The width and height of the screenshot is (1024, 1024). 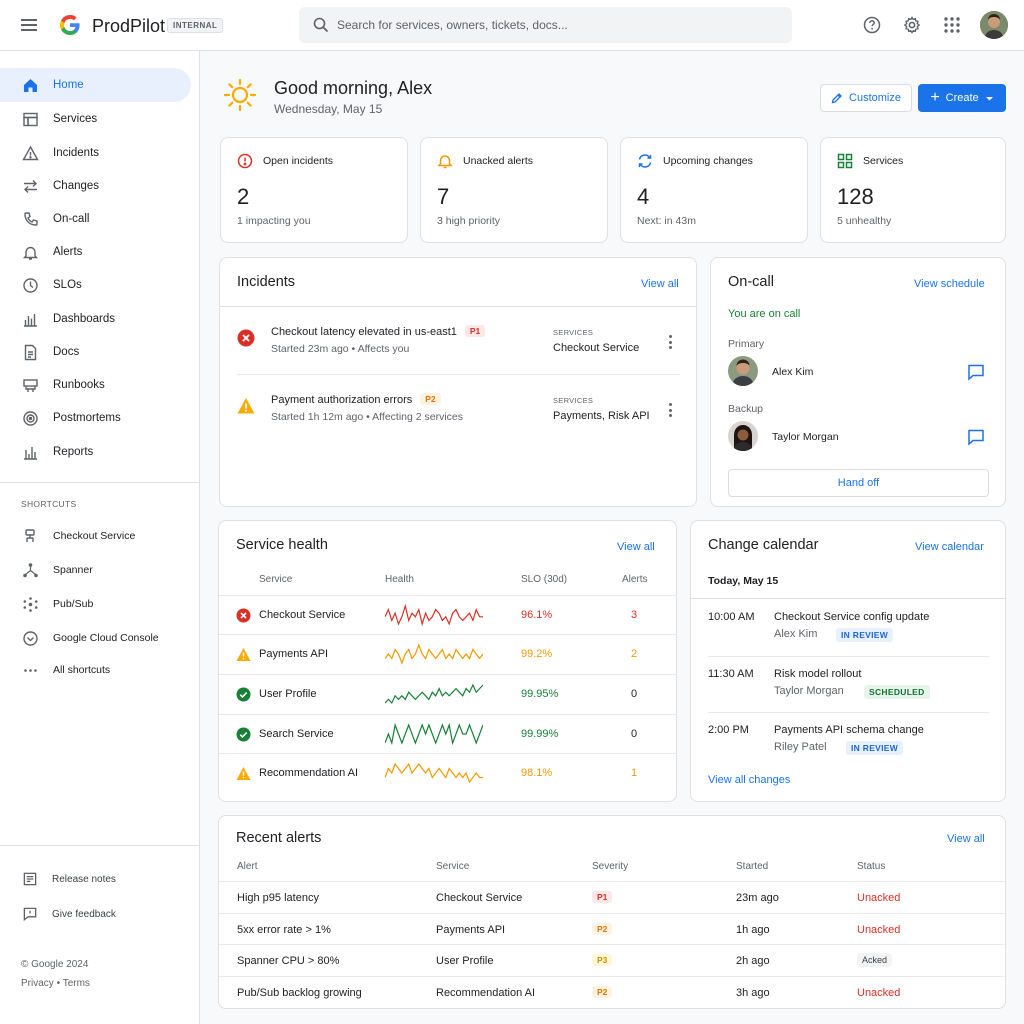 I want to click on service-health-row: Checkout Service 96.1% 3, so click(x=448, y=614).